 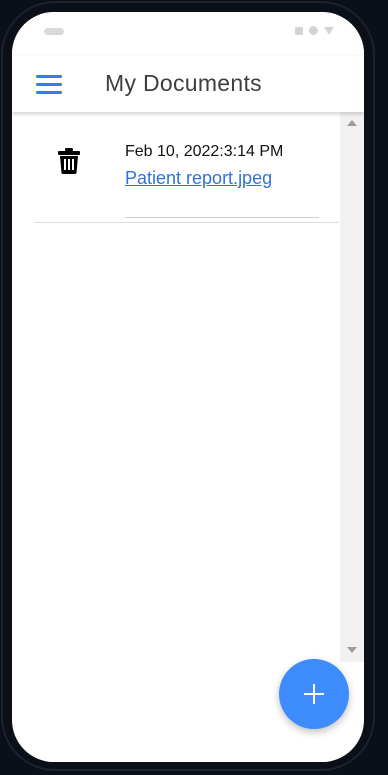 What do you see at coordinates (54, 31) in the screenshot?
I see `status-pill` at bounding box center [54, 31].